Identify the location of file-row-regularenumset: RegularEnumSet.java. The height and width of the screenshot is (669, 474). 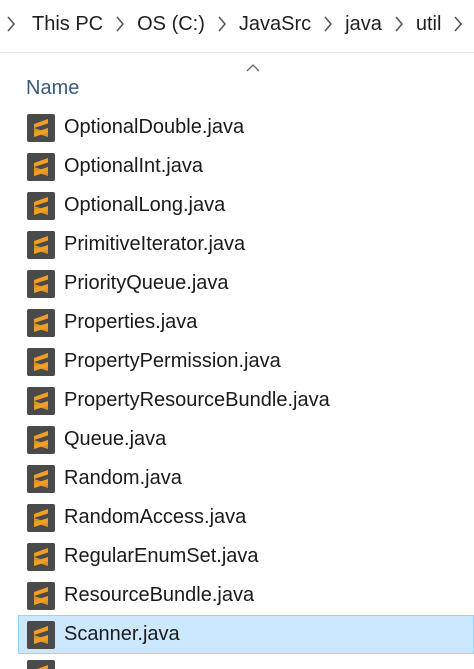
(237, 556).